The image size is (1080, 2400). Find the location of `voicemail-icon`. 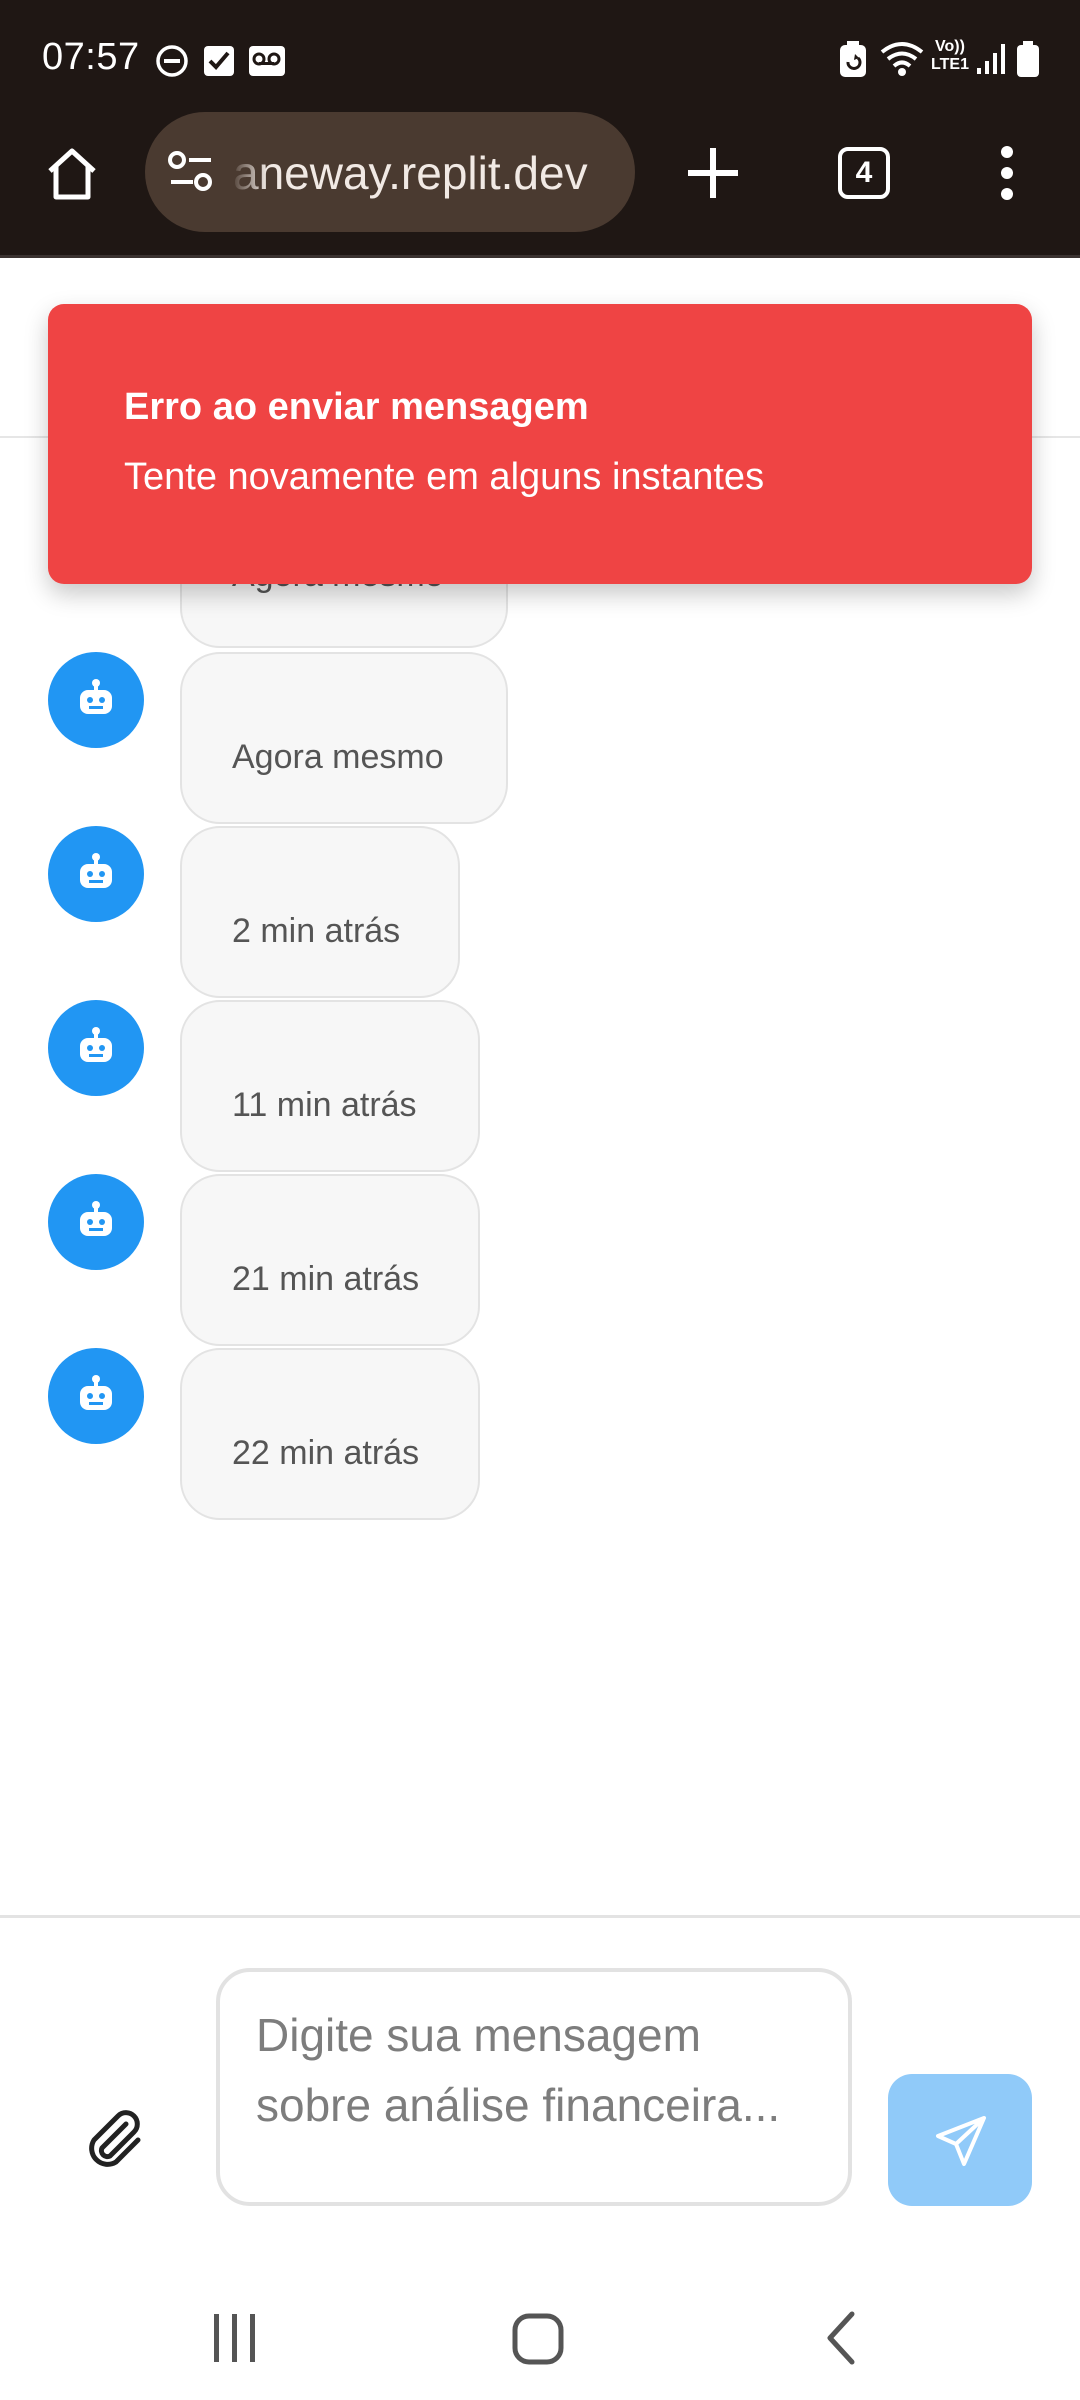

voicemail-icon is located at coordinates (267, 63).